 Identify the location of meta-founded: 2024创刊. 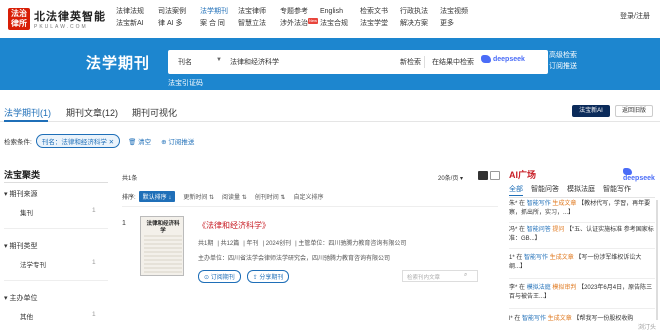
(278, 244).